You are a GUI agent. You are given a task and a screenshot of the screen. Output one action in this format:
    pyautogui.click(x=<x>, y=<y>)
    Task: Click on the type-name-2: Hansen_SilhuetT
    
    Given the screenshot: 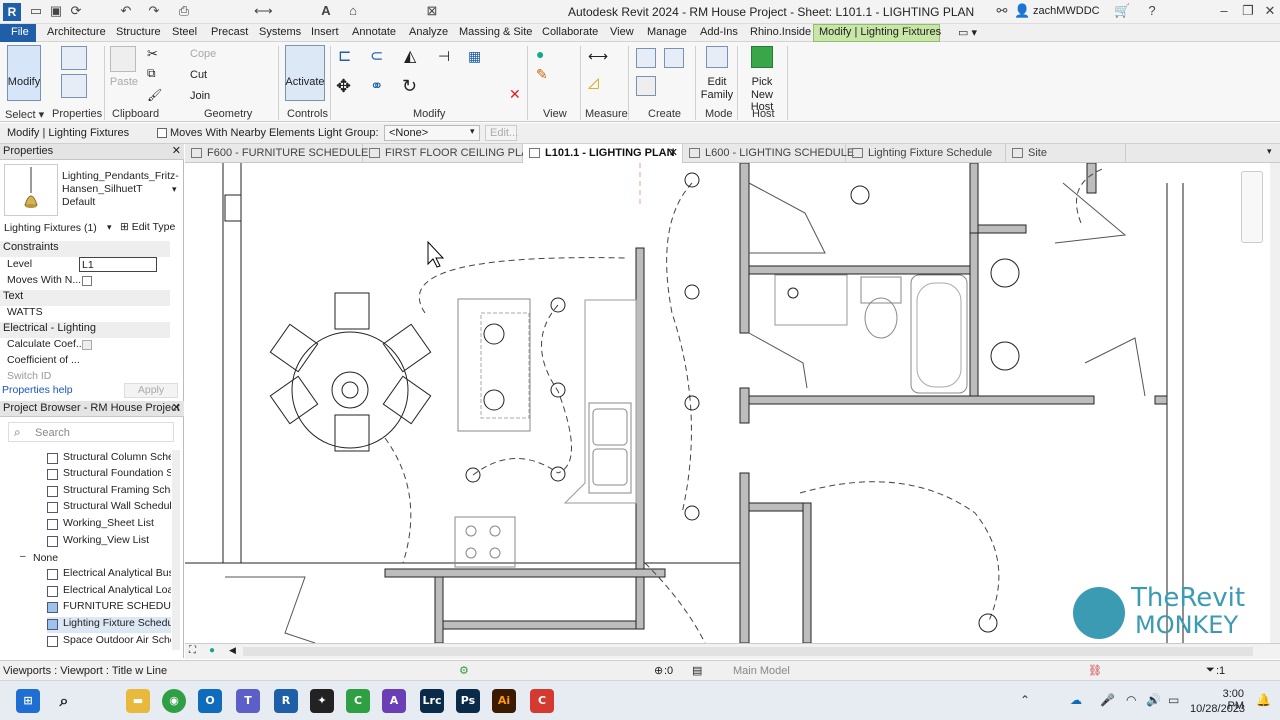 What is the action you would take?
    pyautogui.click(x=102, y=189)
    